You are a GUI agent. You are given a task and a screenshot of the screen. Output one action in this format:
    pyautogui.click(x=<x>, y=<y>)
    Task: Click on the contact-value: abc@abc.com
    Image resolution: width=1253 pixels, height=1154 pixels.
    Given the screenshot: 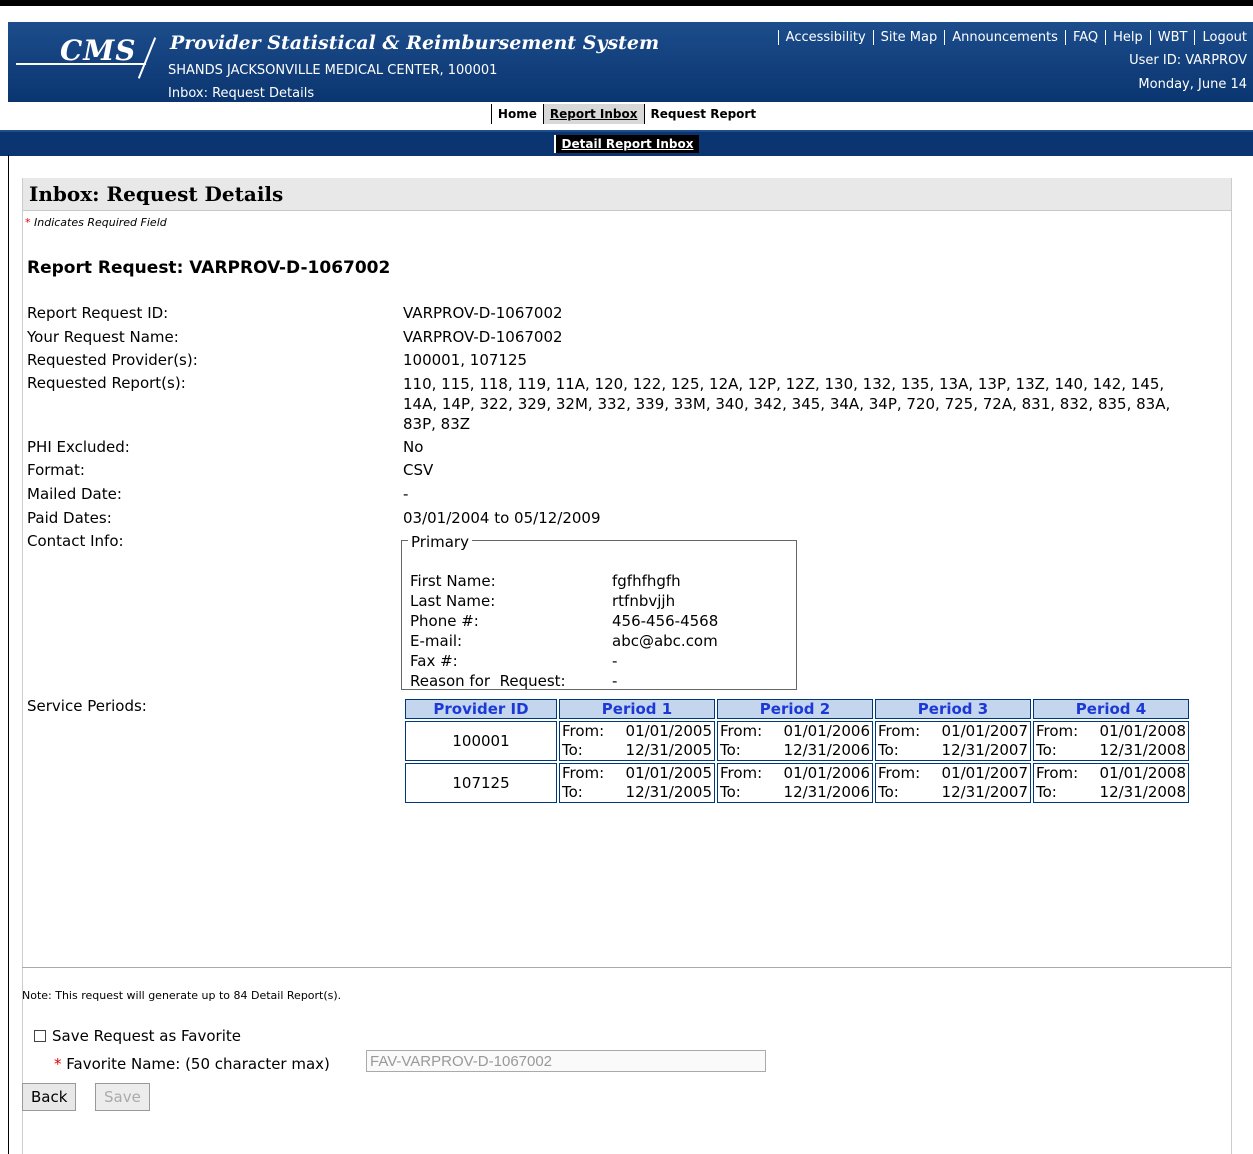 What is the action you would take?
    pyautogui.click(x=665, y=641)
    